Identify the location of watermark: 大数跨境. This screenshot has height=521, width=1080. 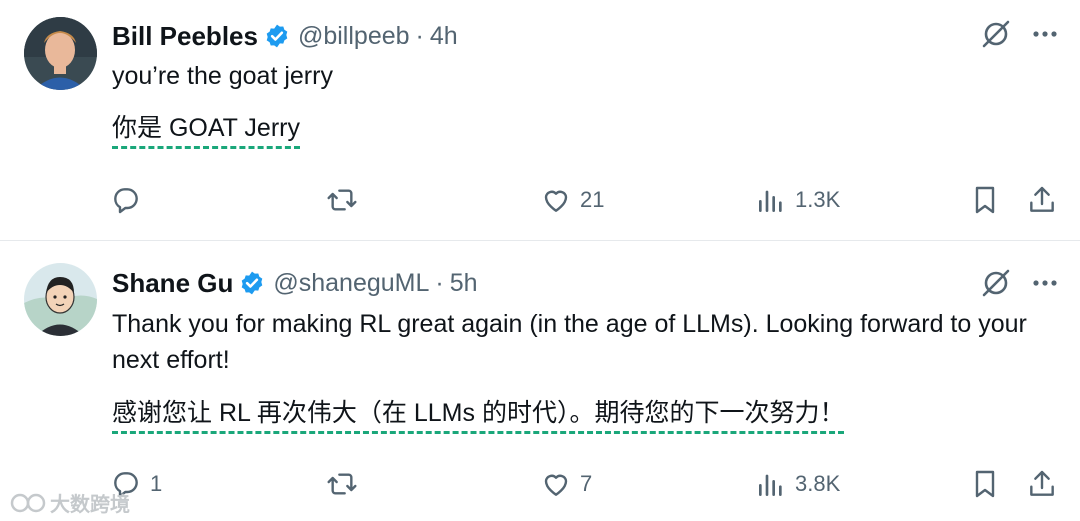
(70, 502).